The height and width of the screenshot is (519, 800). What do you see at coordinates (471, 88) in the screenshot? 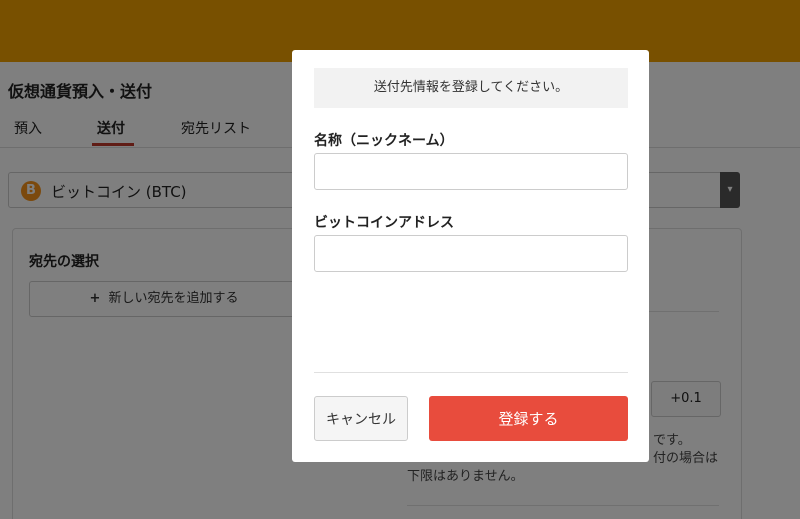
I see `dialog-instruction: 送付先情報を登録してください。` at bounding box center [471, 88].